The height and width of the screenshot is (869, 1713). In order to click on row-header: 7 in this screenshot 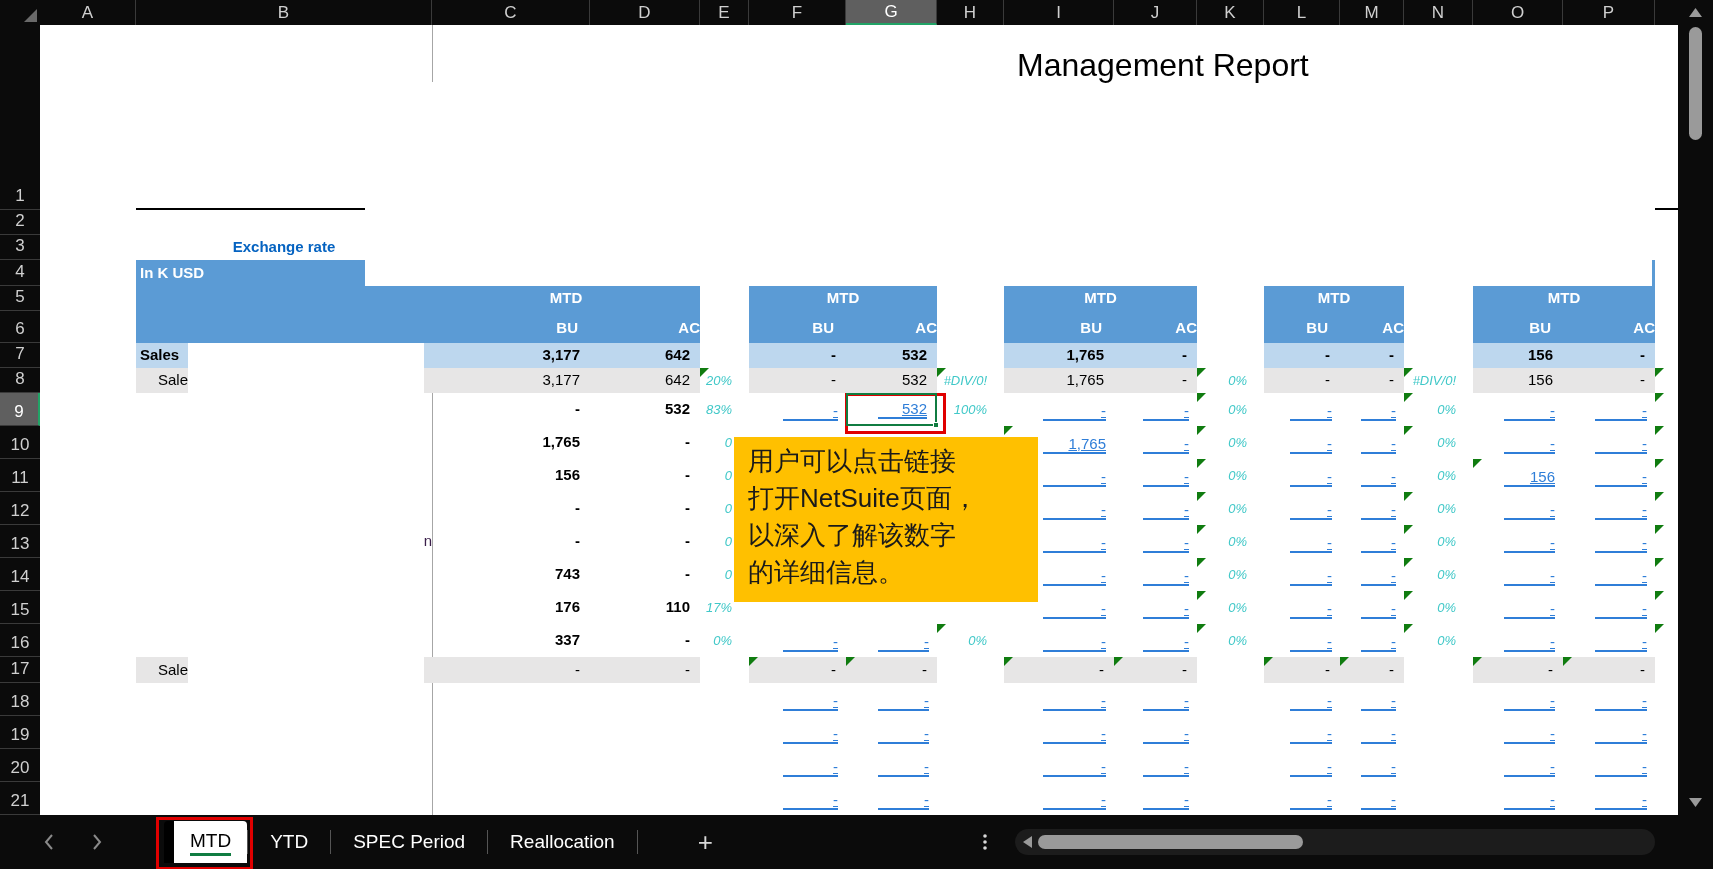, I will do `click(20, 355)`.